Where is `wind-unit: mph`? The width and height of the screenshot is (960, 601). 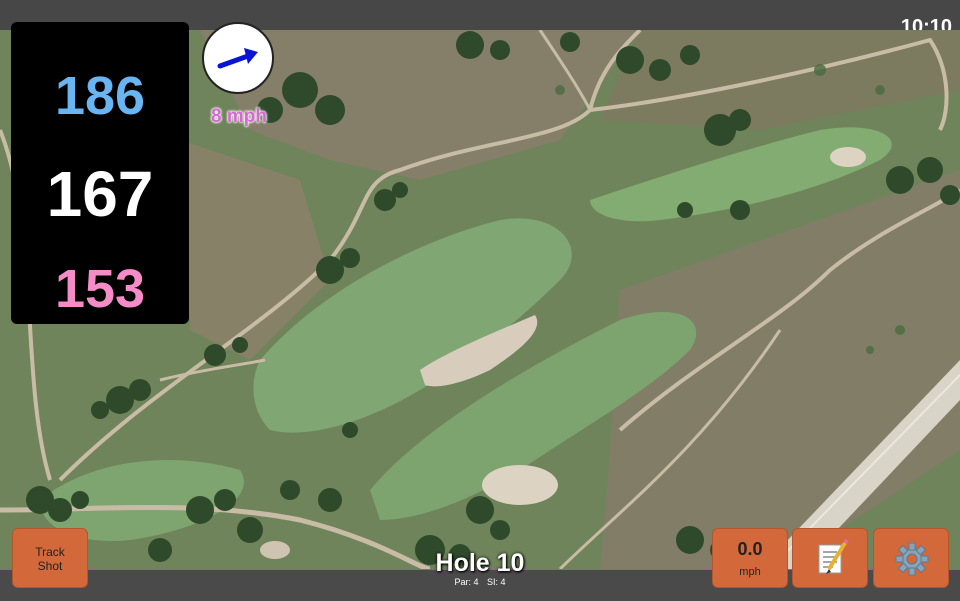 wind-unit: mph is located at coordinates (750, 572).